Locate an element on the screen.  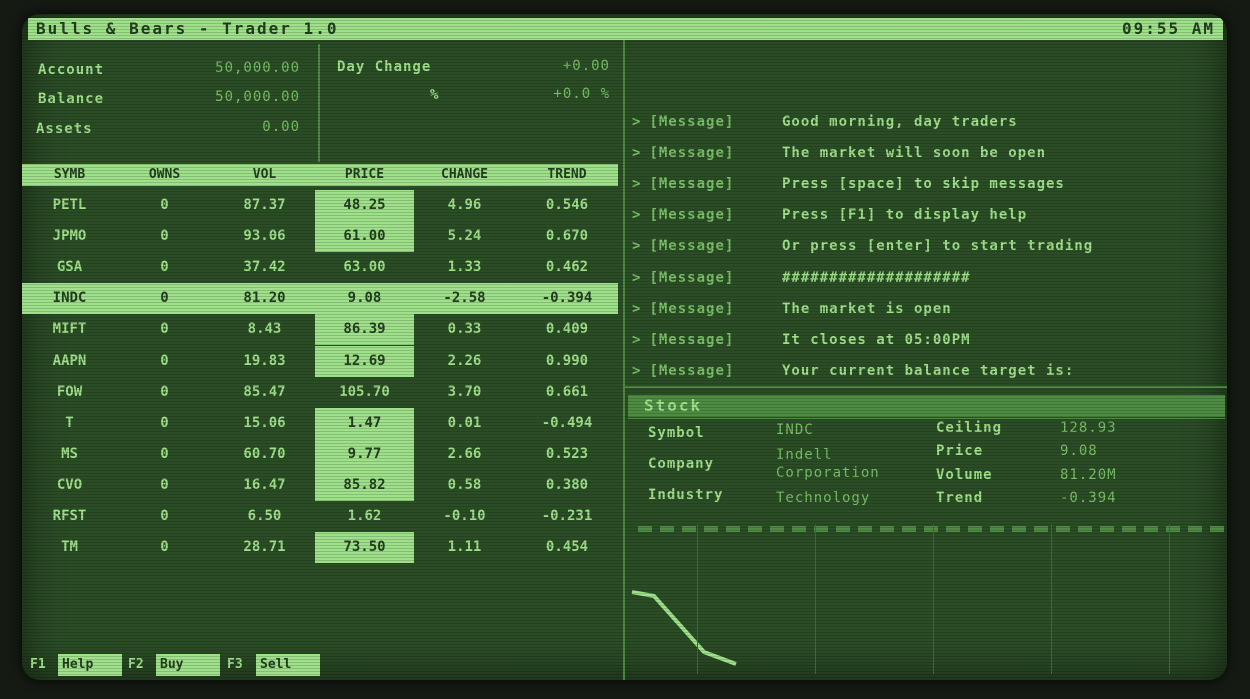
trend-value: -0.394 is located at coordinates (1088, 498).